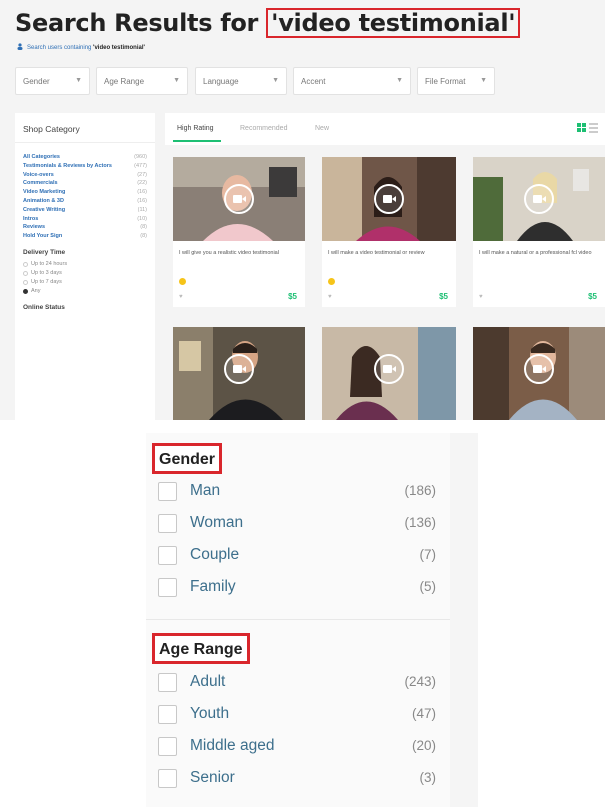 Image resolution: width=605 pixels, height=807 pixels. Describe the element at coordinates (213, 587) in the screenshot. I see `option-label: Family` at that location.